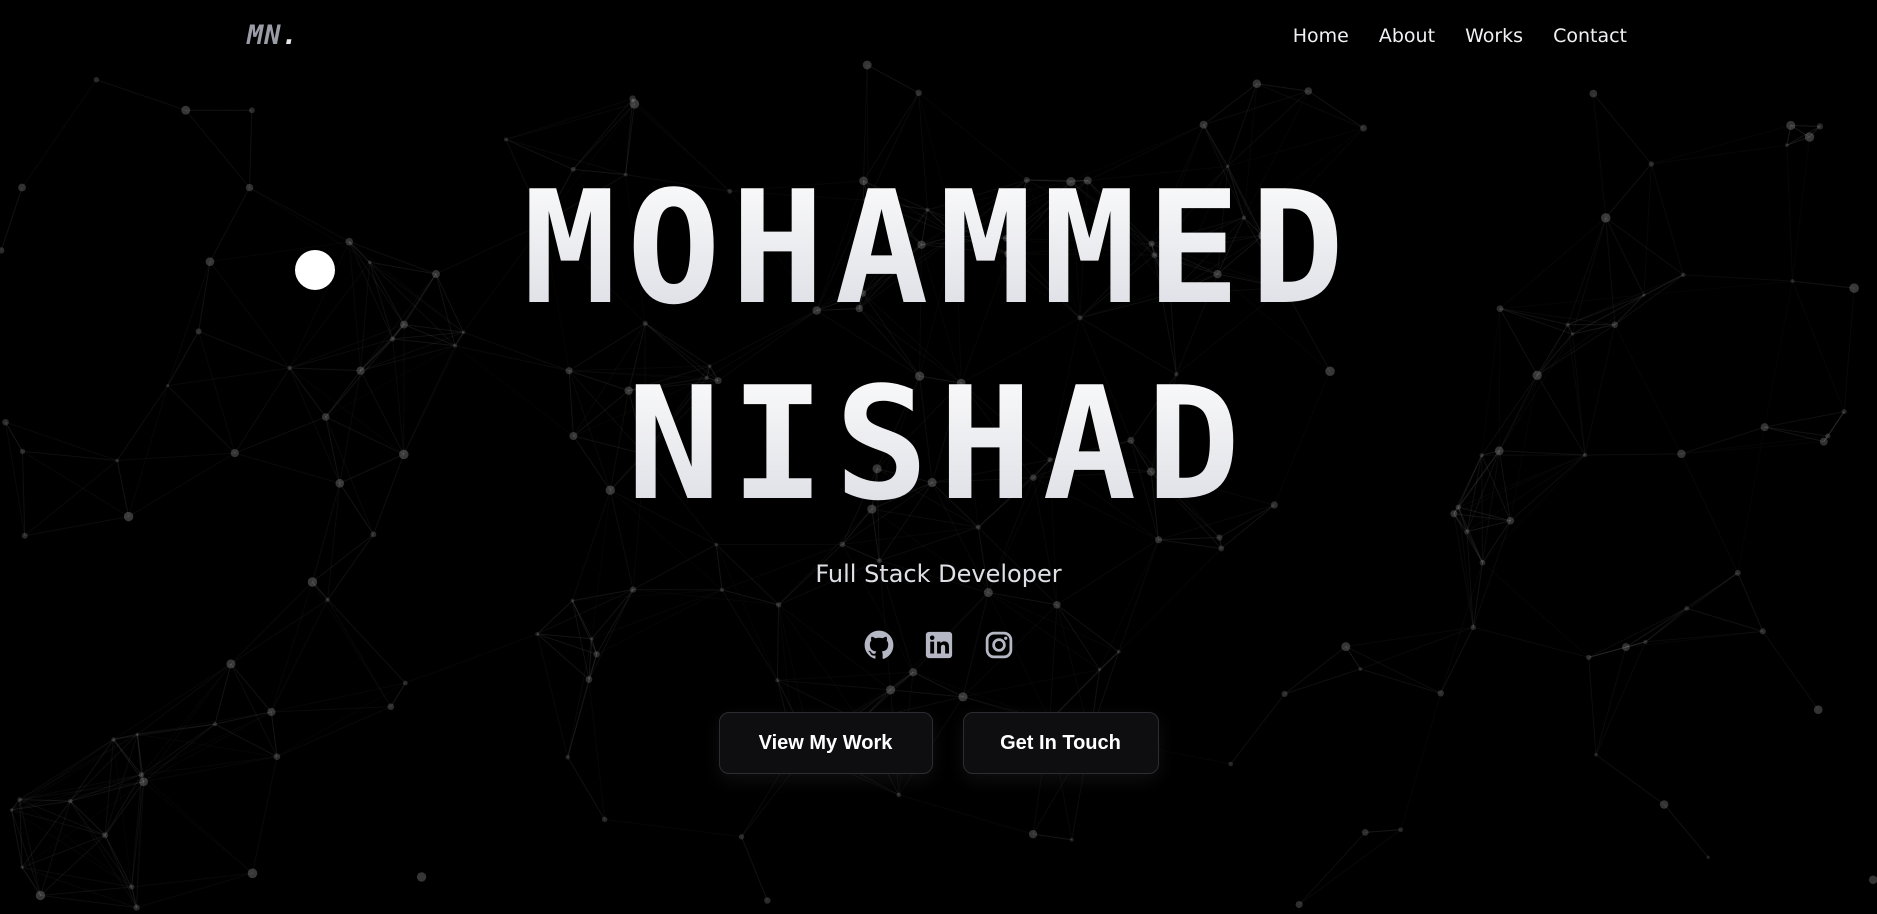 The height and width of the screenshot is (914, 1877). I want to click on nav-link-works: Works, so click(1494, 36).